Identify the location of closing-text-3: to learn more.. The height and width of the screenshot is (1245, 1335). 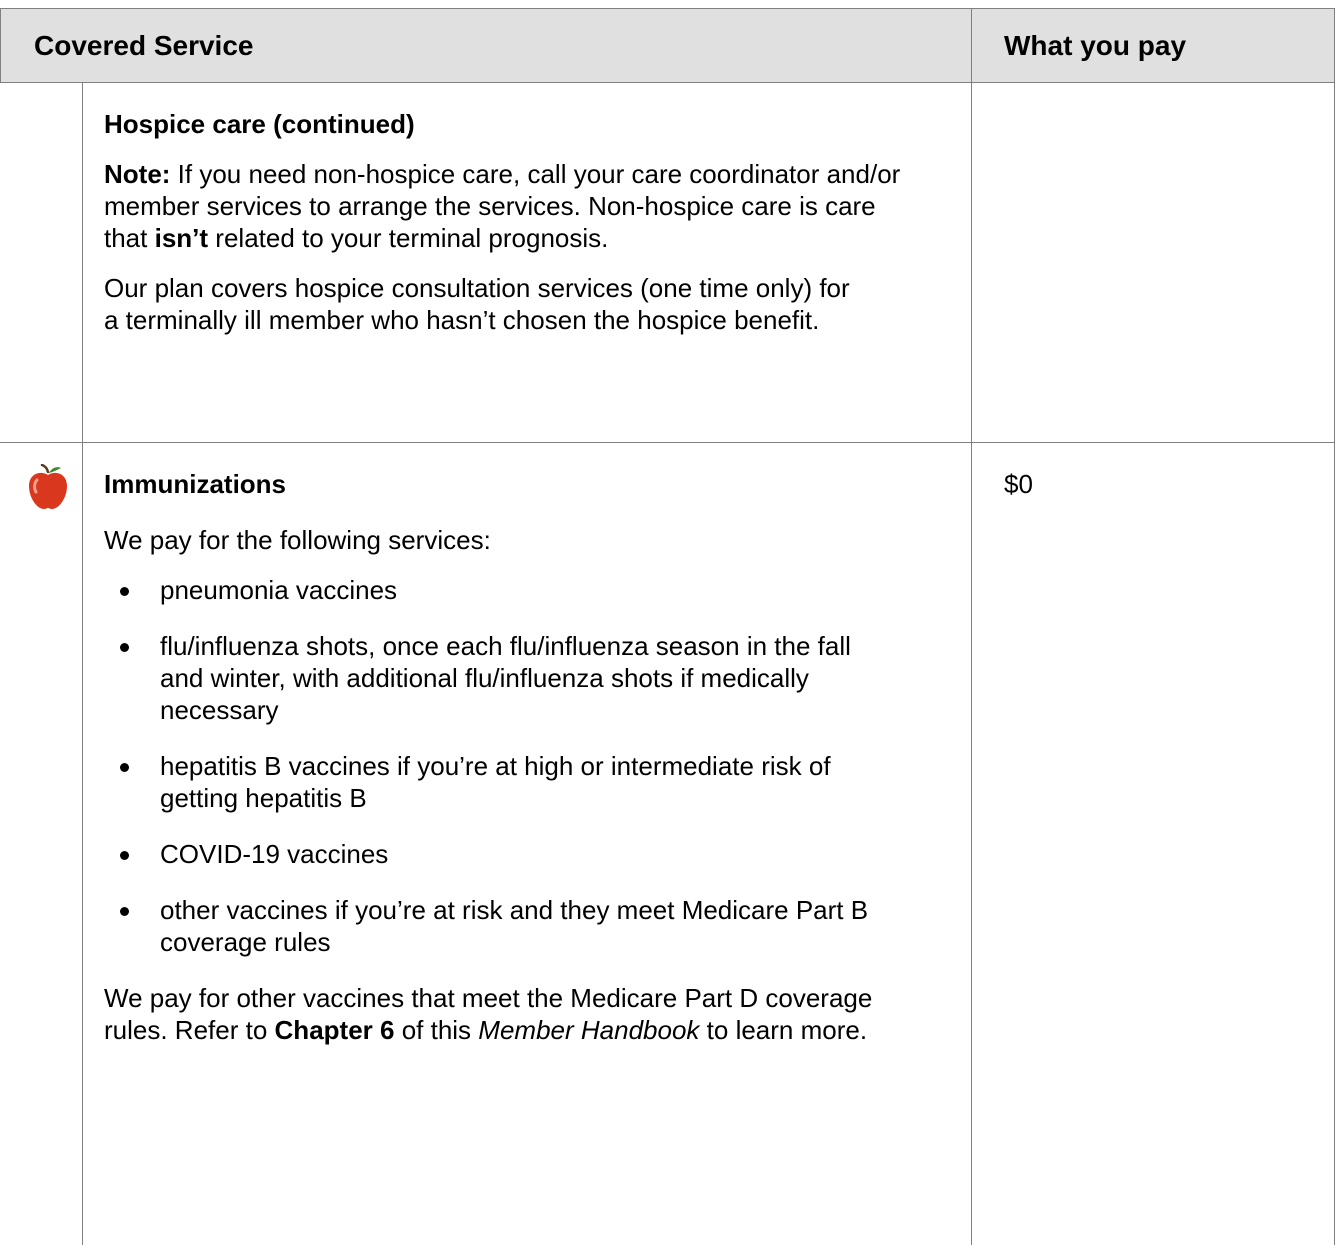
(787, 1030).